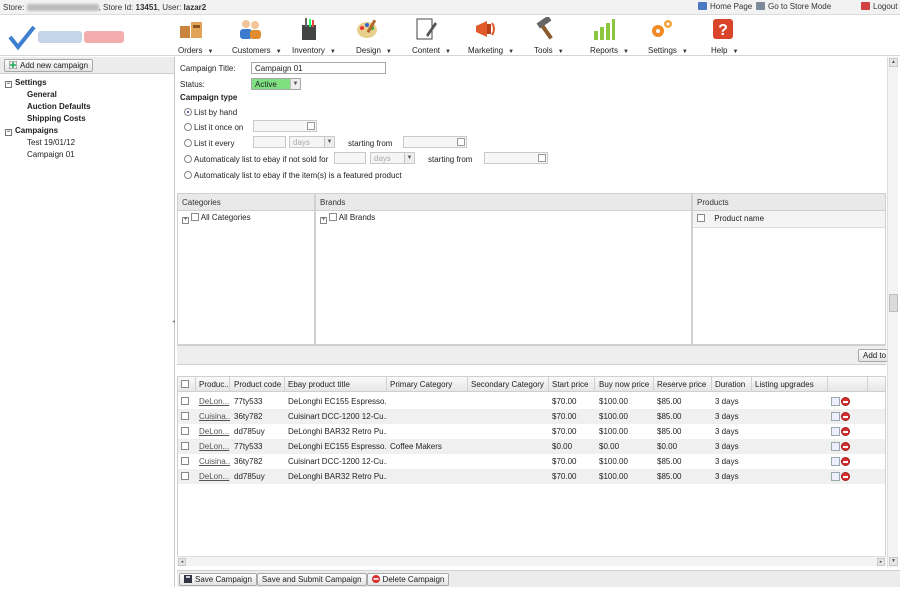 The height and width of the screenshot is (589, 900). I want to click on nav-orders: Orders ▼, so click(195, 36).